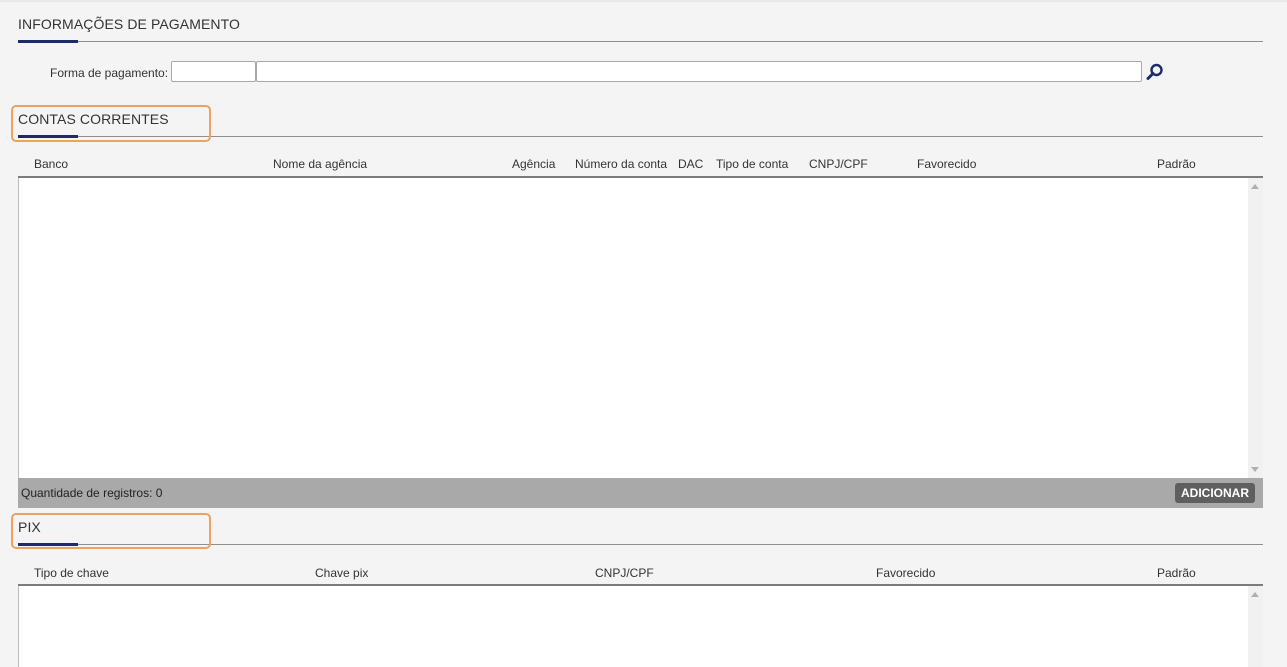 The width and height of the screenshot is (1287, 667). Describe the element at coordinates (51, 164) in the screenshot. I see `column-header-banco: Banco` at that location.